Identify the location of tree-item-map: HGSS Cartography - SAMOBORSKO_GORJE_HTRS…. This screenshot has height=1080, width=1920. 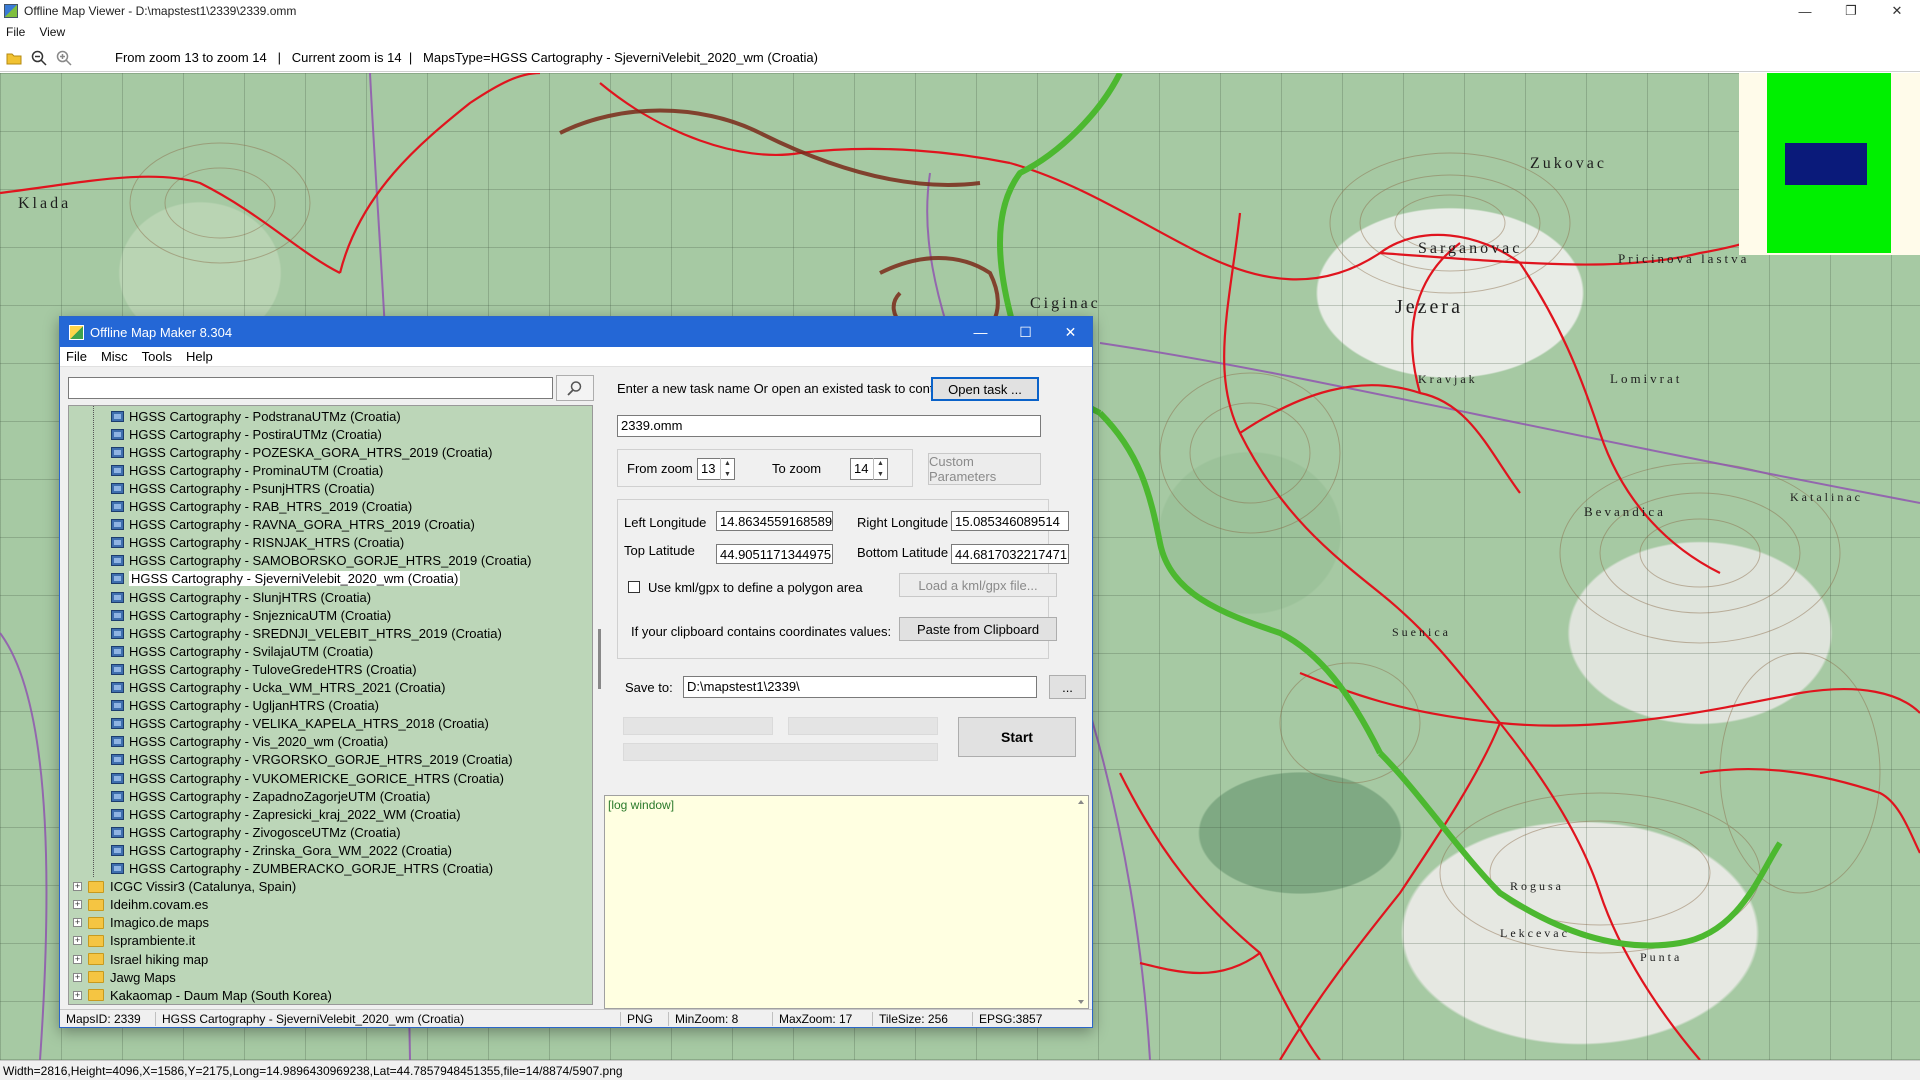
(321, 561).